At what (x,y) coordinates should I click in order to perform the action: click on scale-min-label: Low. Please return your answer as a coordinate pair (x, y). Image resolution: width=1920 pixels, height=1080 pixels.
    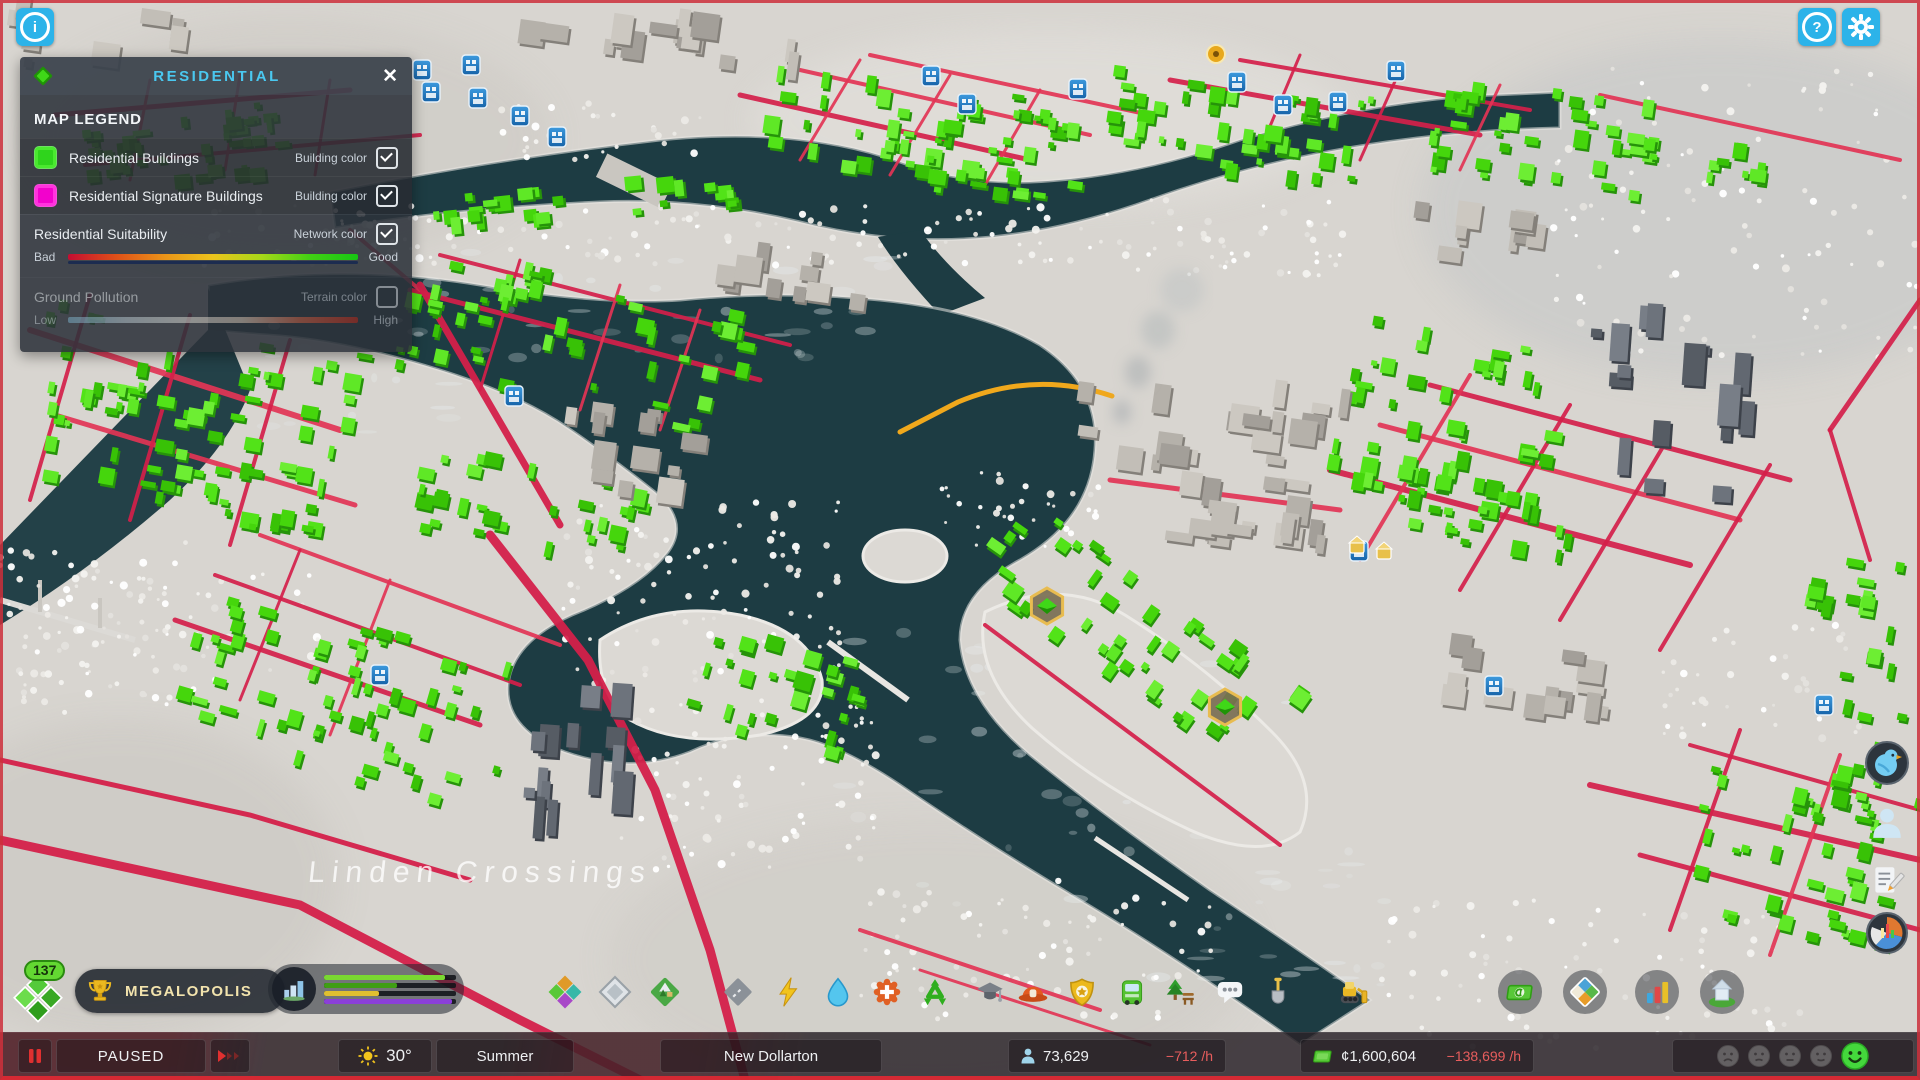
    Looking at the image, I should click on (45, 320).